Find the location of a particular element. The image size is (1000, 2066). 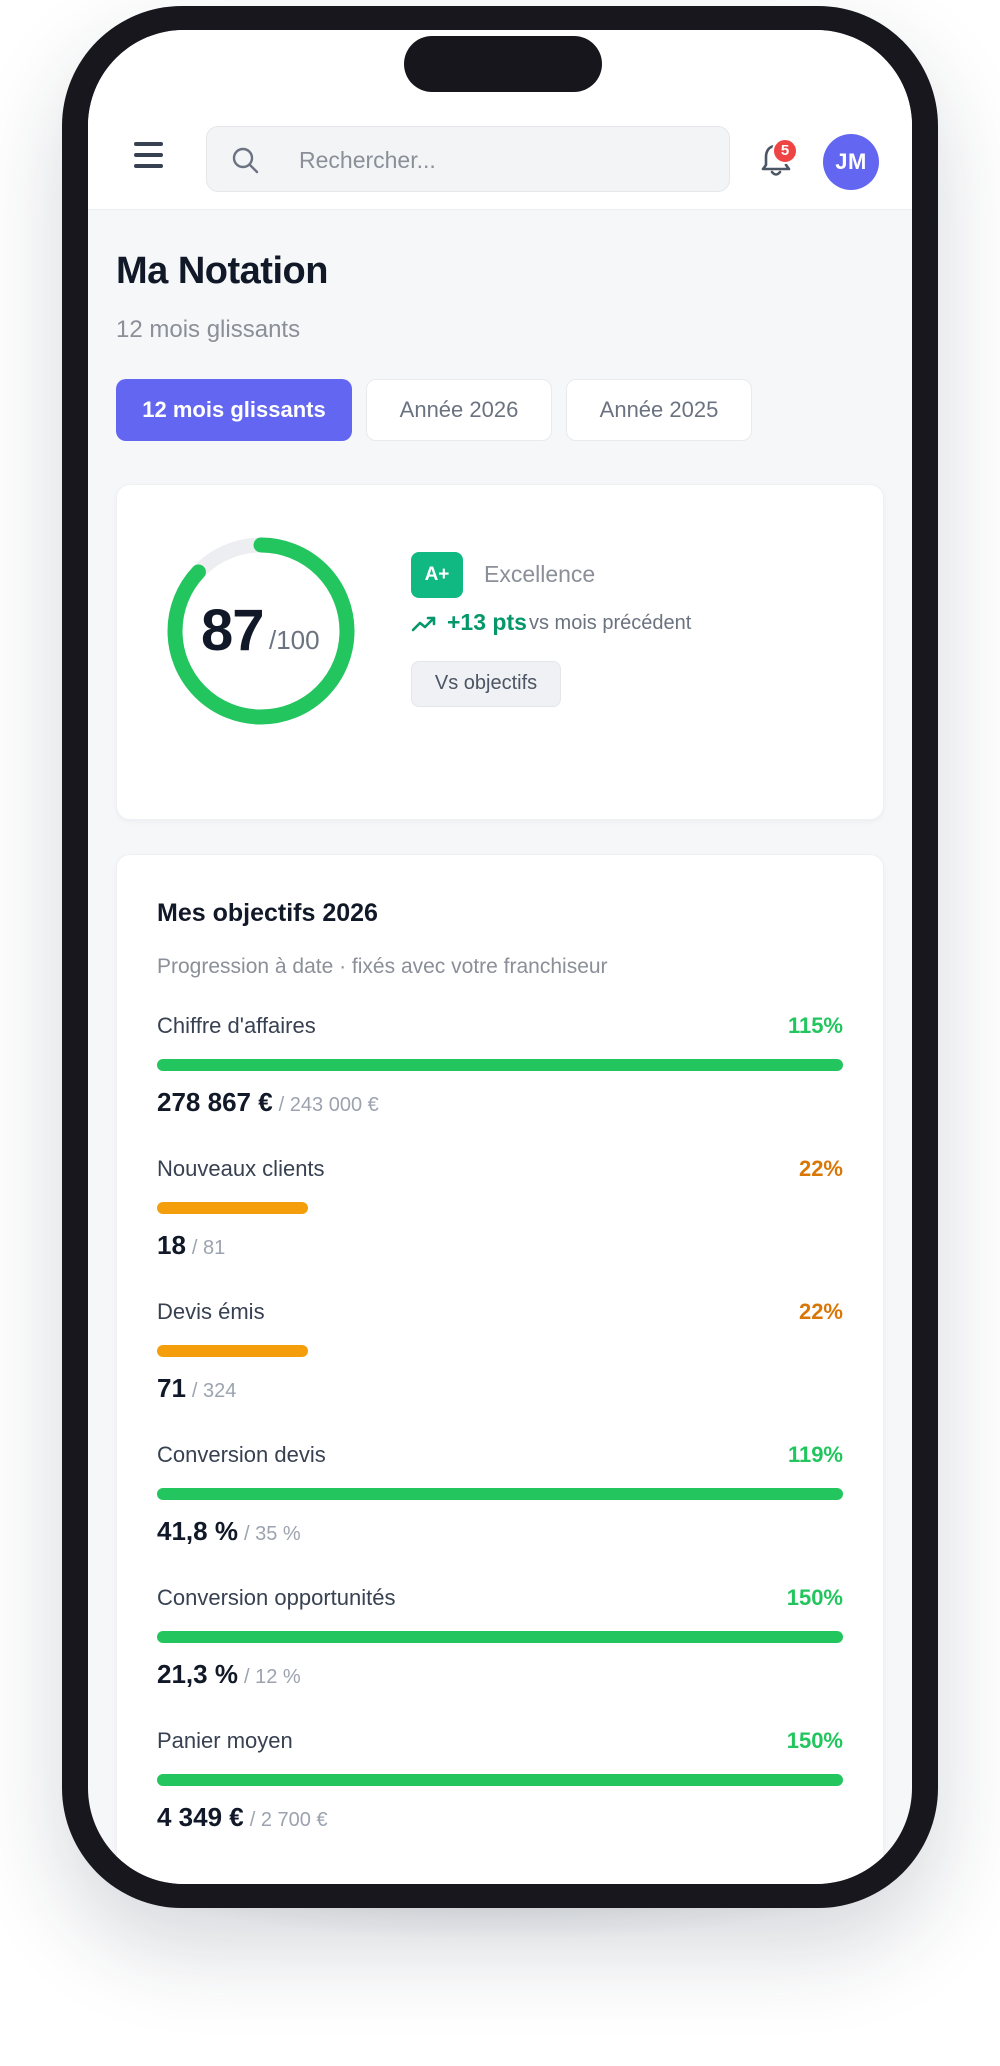

goal-values: 278 867 €/ 243 000 € is located at coordinates (268, 1102).